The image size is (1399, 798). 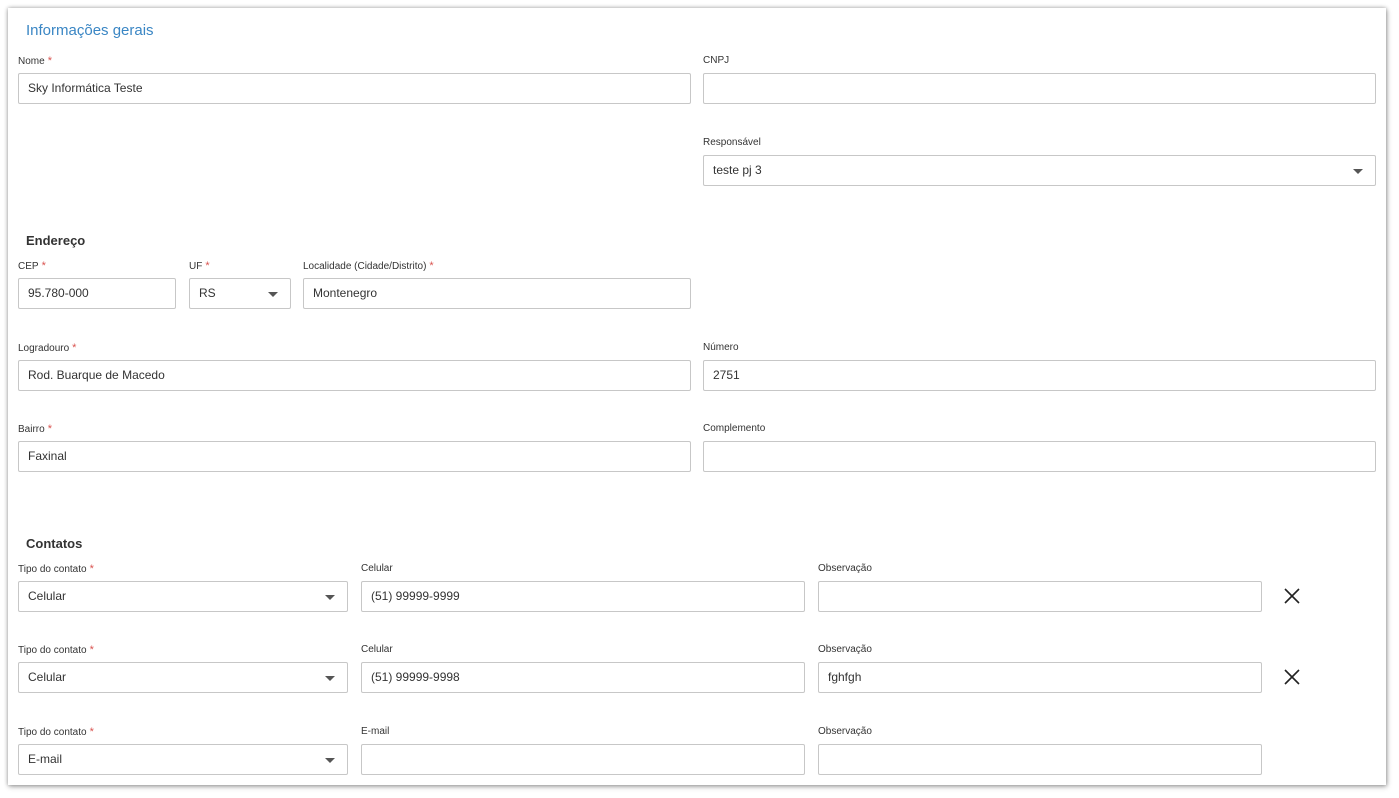 What do you see at coordinates (54, 543) in the screenshot?
I see `contatos-title: Contatos` at bounding box center [54, 543].